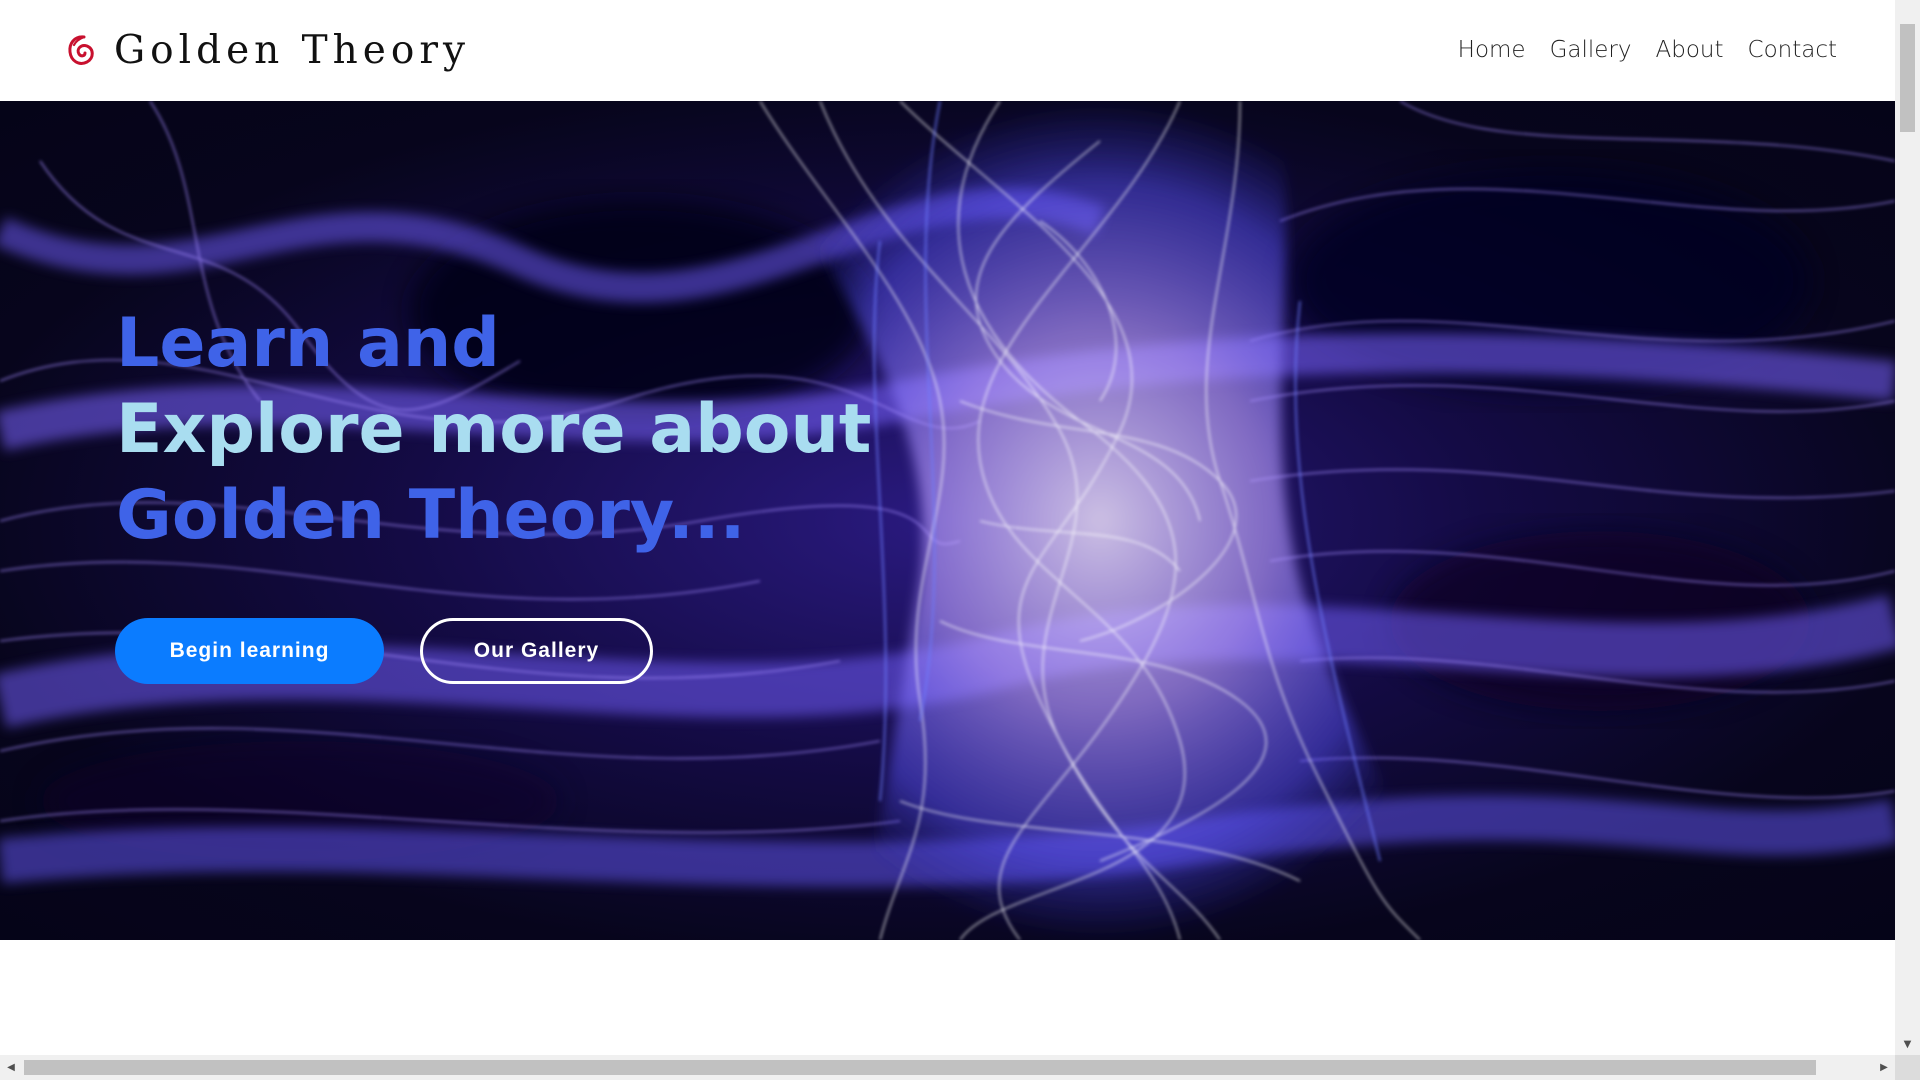  What do you see at coordinates (81, 50) in the screenshot?
I see `spiral-swirl-icon` at bounding box center [81, 50].